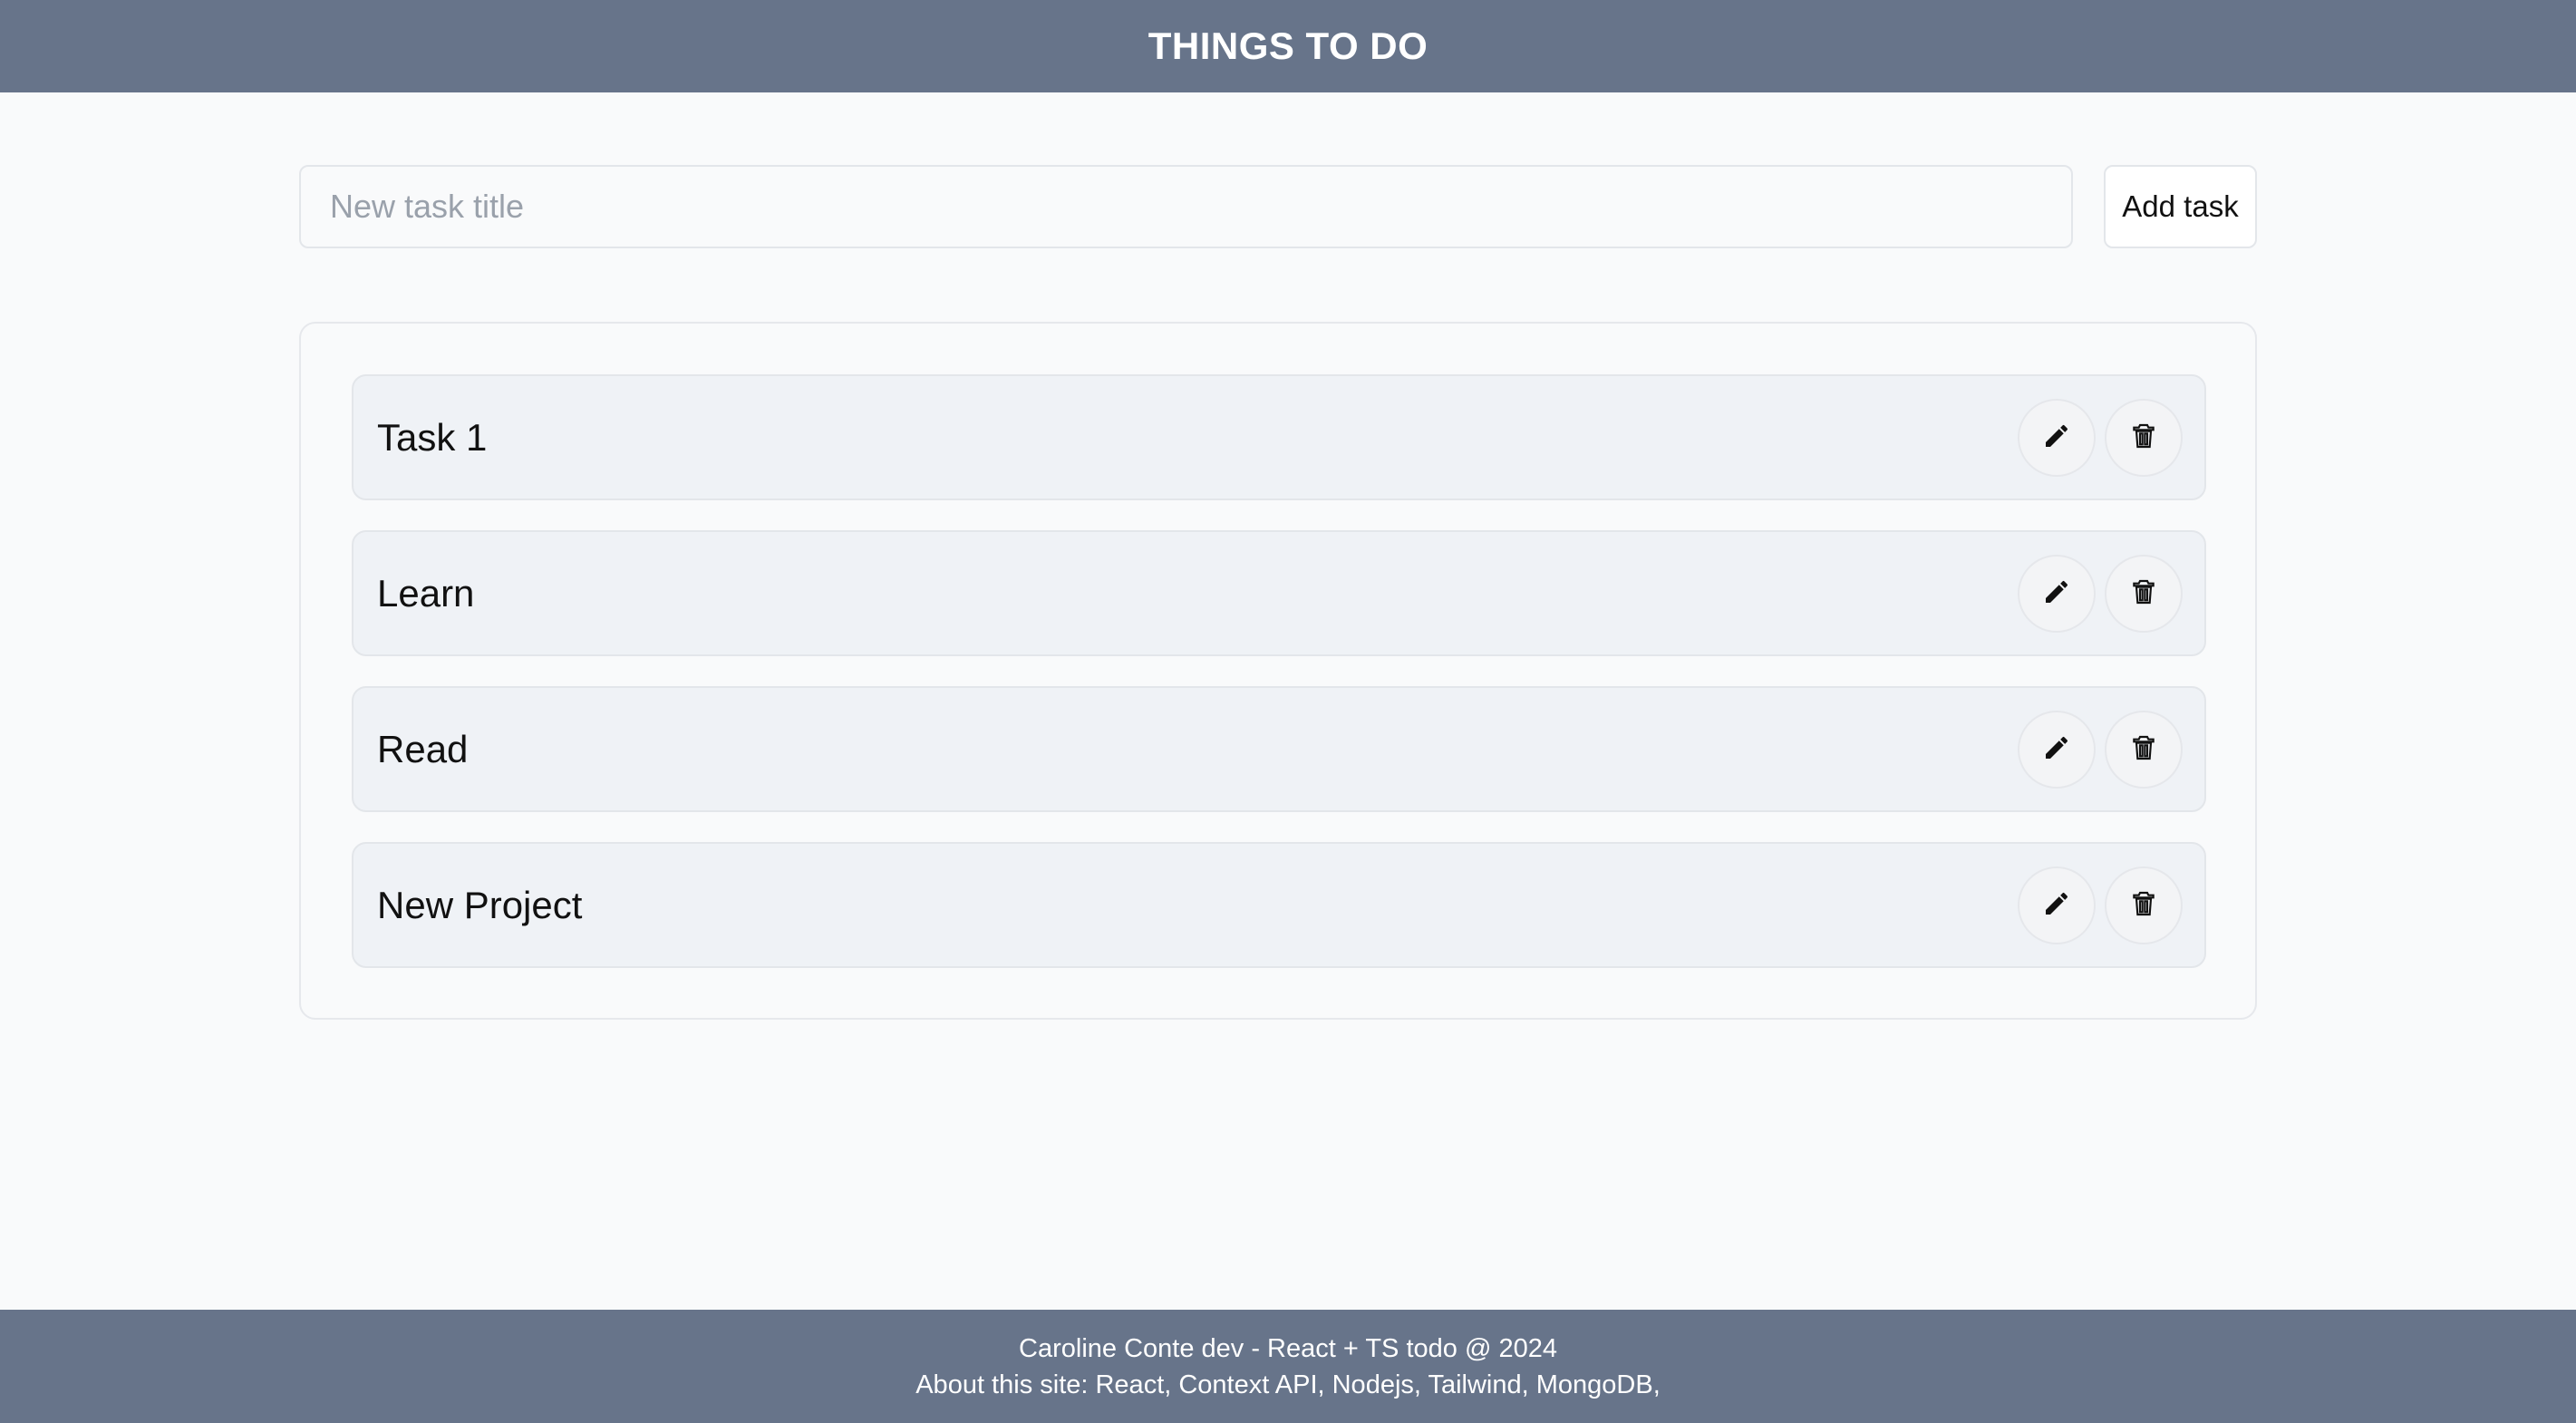 Image resolution: width=2576 pixels, height=1423 pixels. I want to click on add-task-form: Add task, so click(1278, 206).